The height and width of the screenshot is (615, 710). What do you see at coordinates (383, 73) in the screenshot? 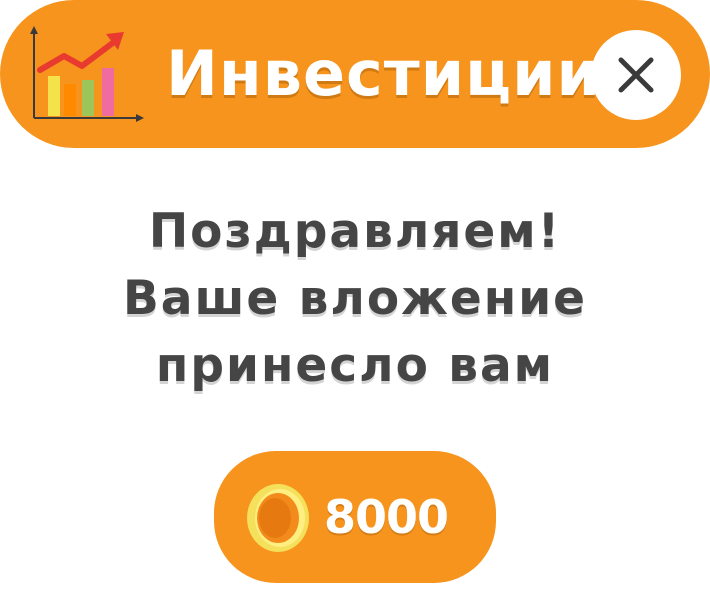
I see `dialog-title: Инвестиции` at bounding box center [383, 73].